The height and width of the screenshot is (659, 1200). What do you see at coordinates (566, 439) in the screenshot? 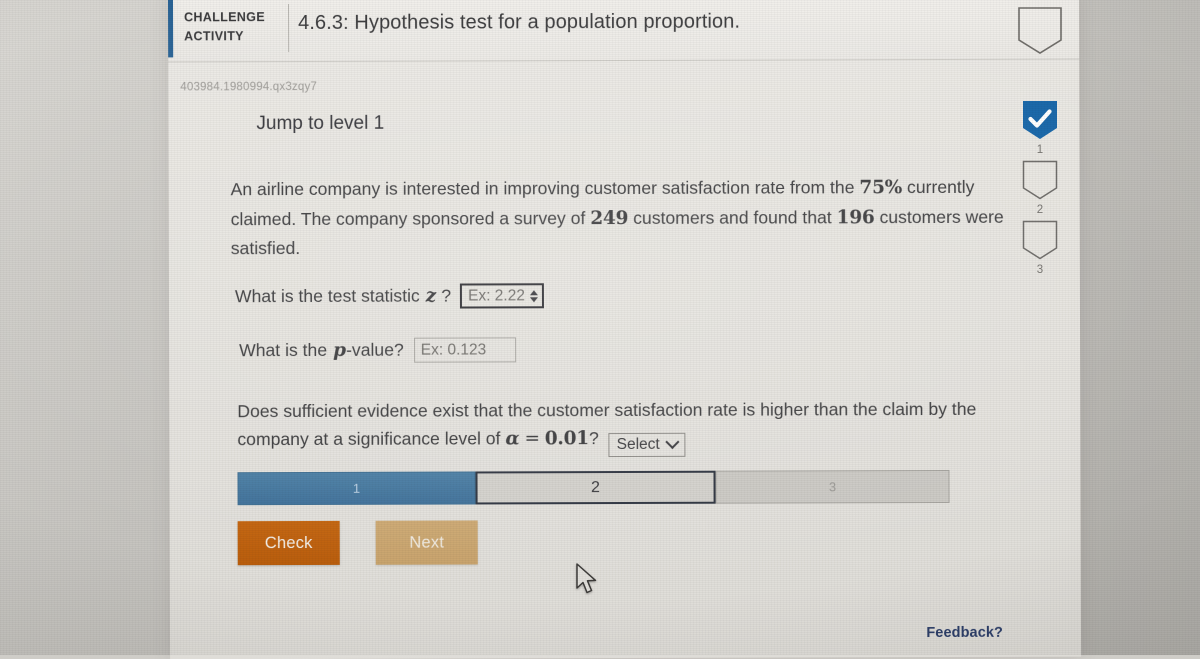
I see `alpha-value: 0.01` at bounding box center [566, 439].